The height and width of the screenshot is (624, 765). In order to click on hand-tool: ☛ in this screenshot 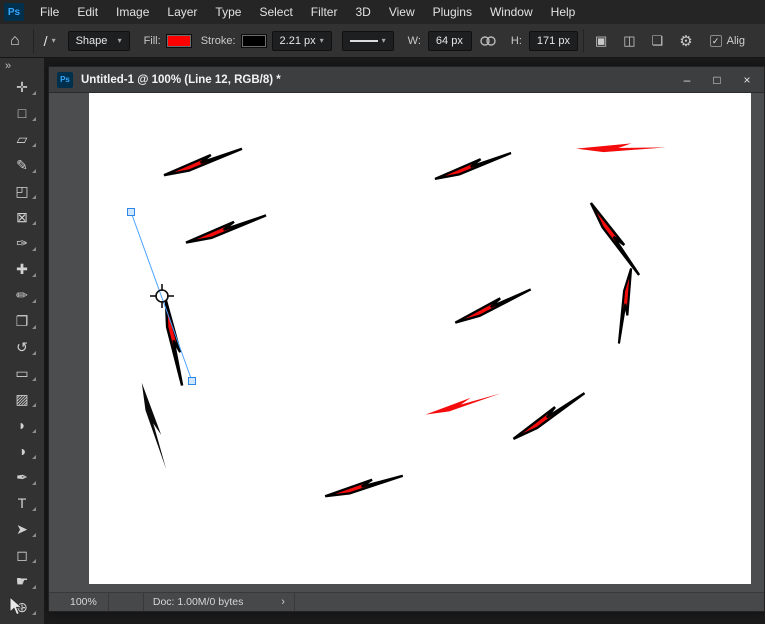, I will do `click(22, 581)`.